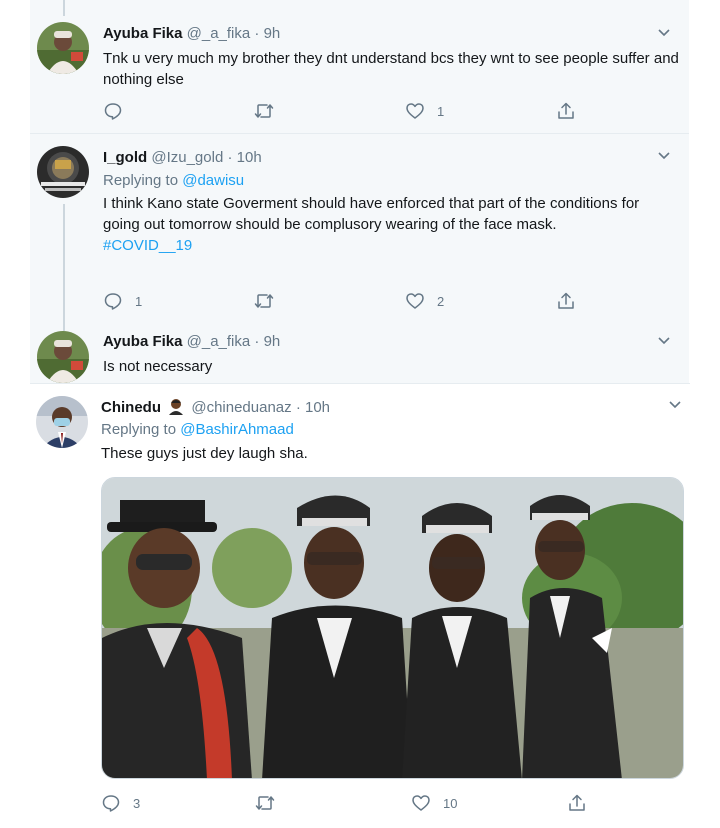  What do you see at coordinates (241, 407) in the screenshot?
I see `handle: @chineduanaz` at bounding box center [241, 407].